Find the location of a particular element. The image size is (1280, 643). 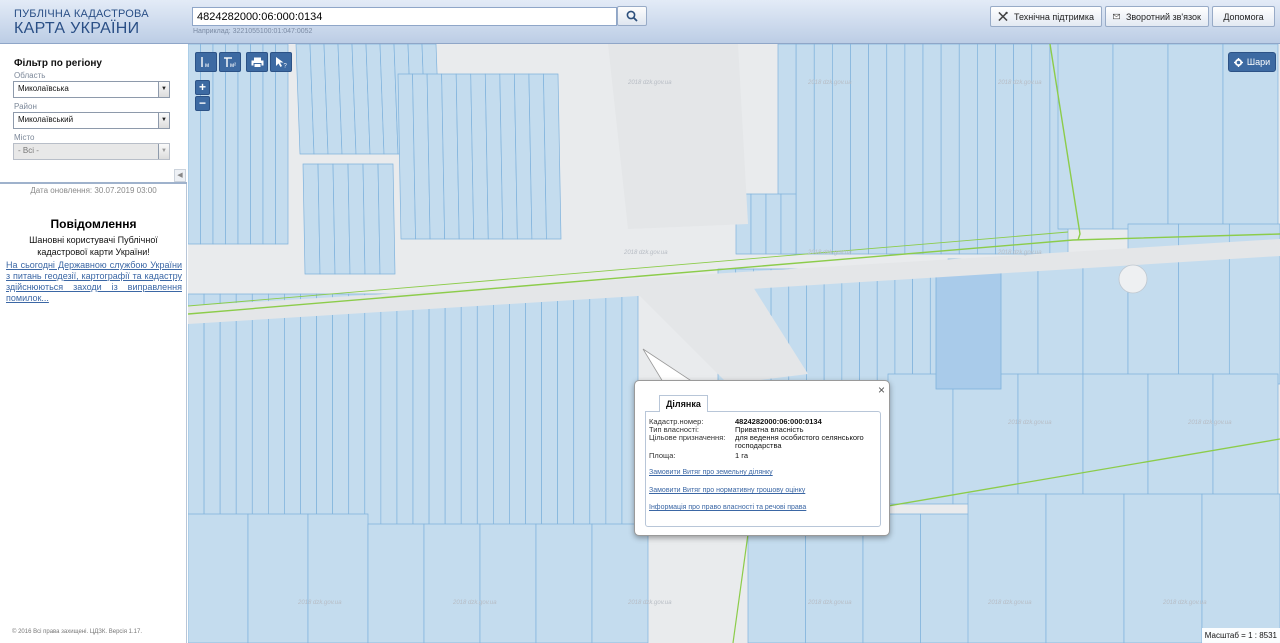

envelope-icon is located at coordinates (1116, 16).